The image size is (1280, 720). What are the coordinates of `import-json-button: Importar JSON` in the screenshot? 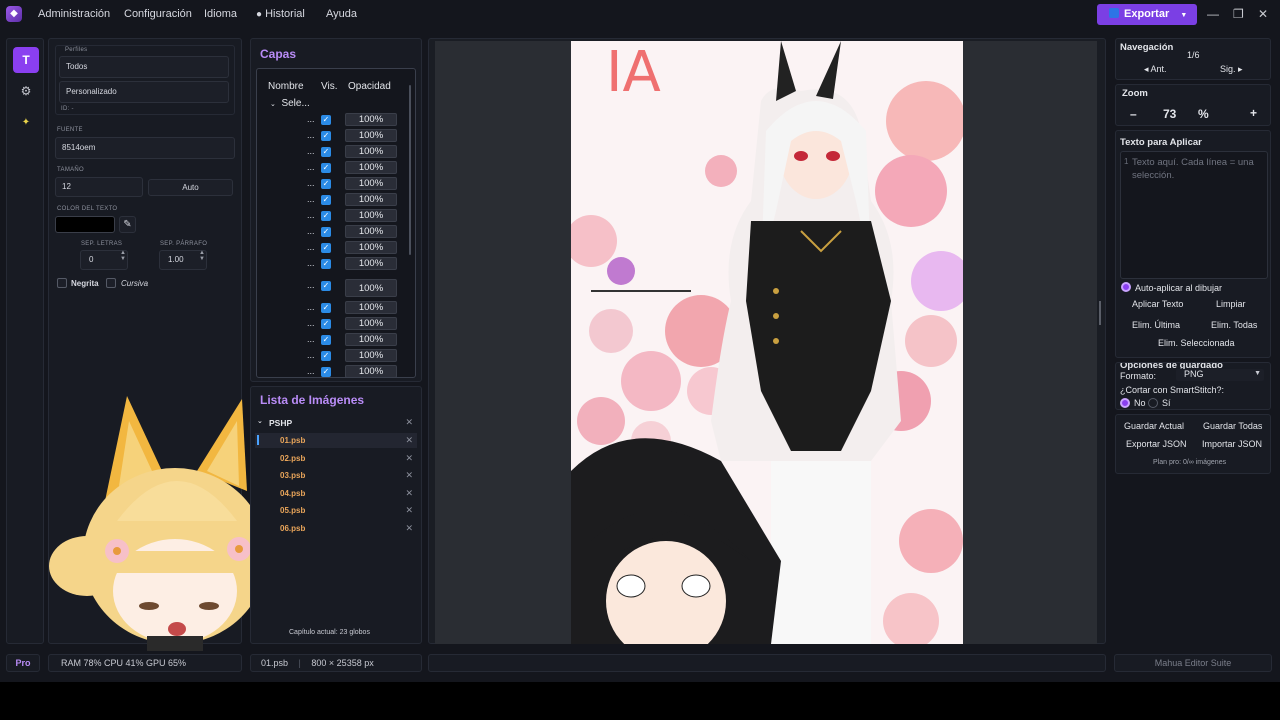 It's located at (1232, 444).